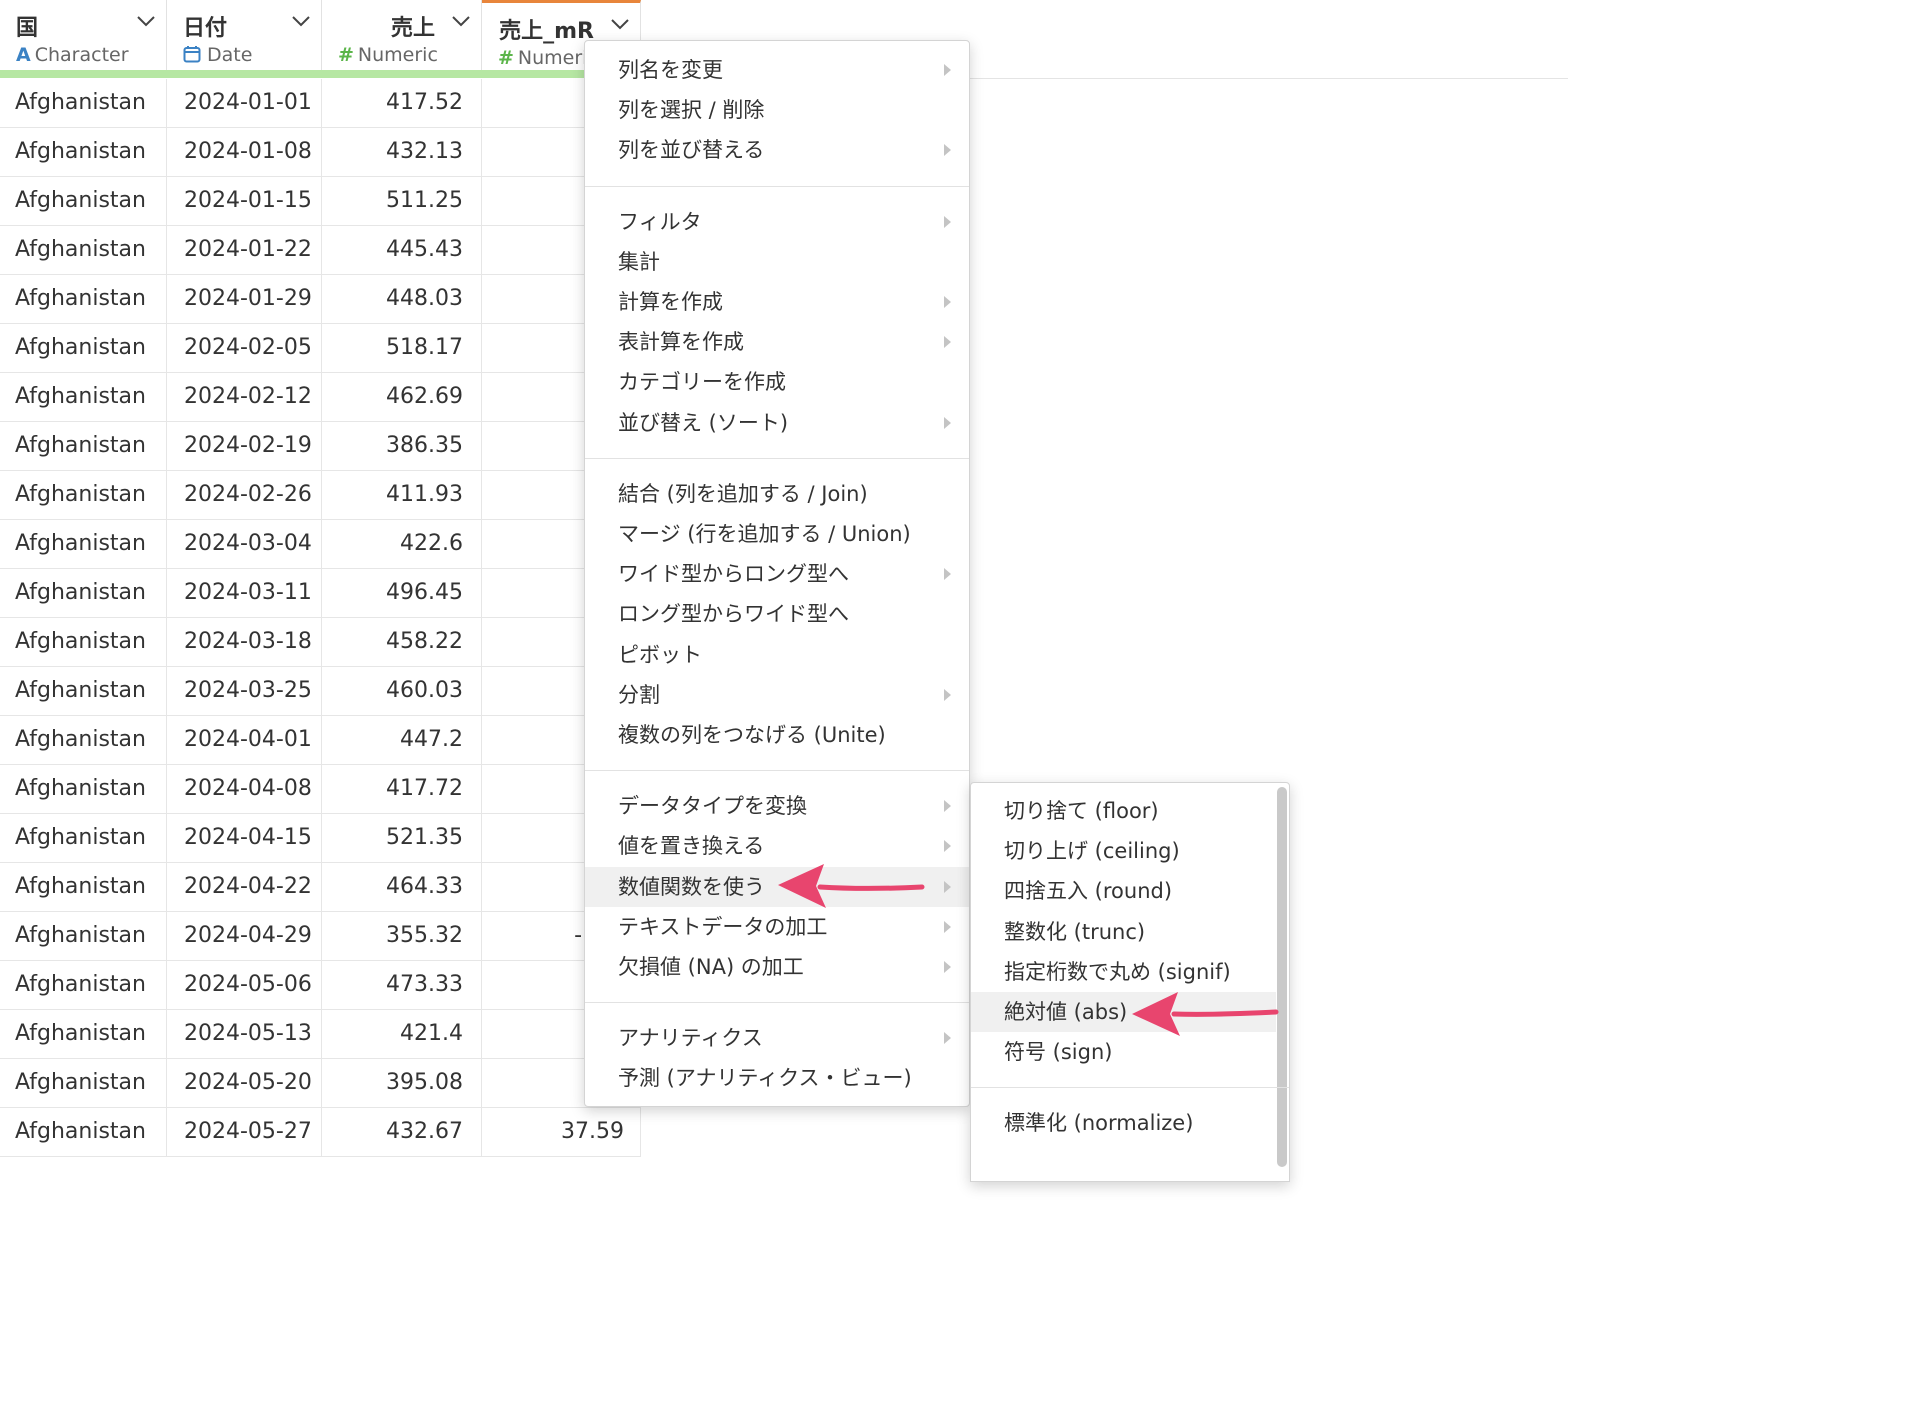  Describe the element at coordinates (320, 152) in the screenshot. I see `table-row: Afghanistan2024-01-08432.1314` at that location.